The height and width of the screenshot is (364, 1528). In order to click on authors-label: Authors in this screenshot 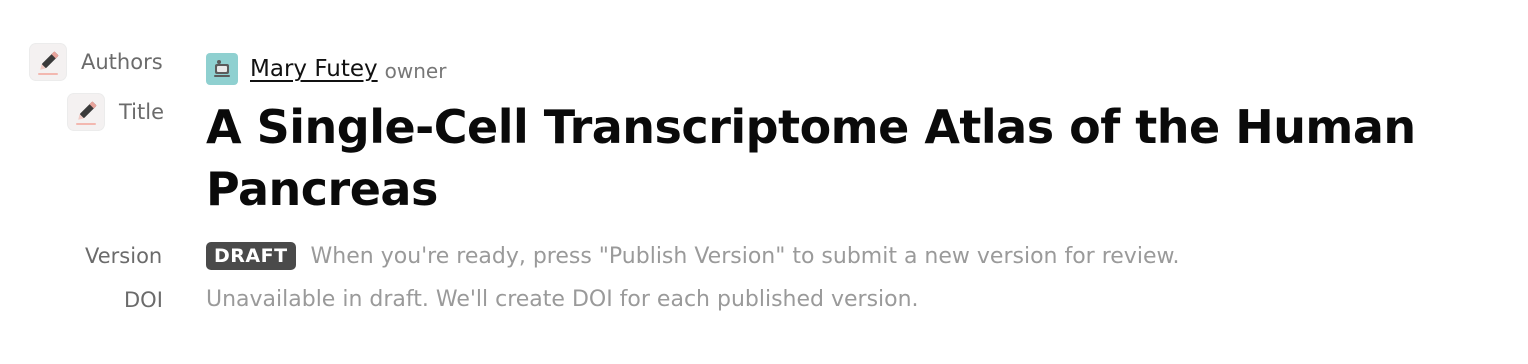, I will do `click(122, 62)`.